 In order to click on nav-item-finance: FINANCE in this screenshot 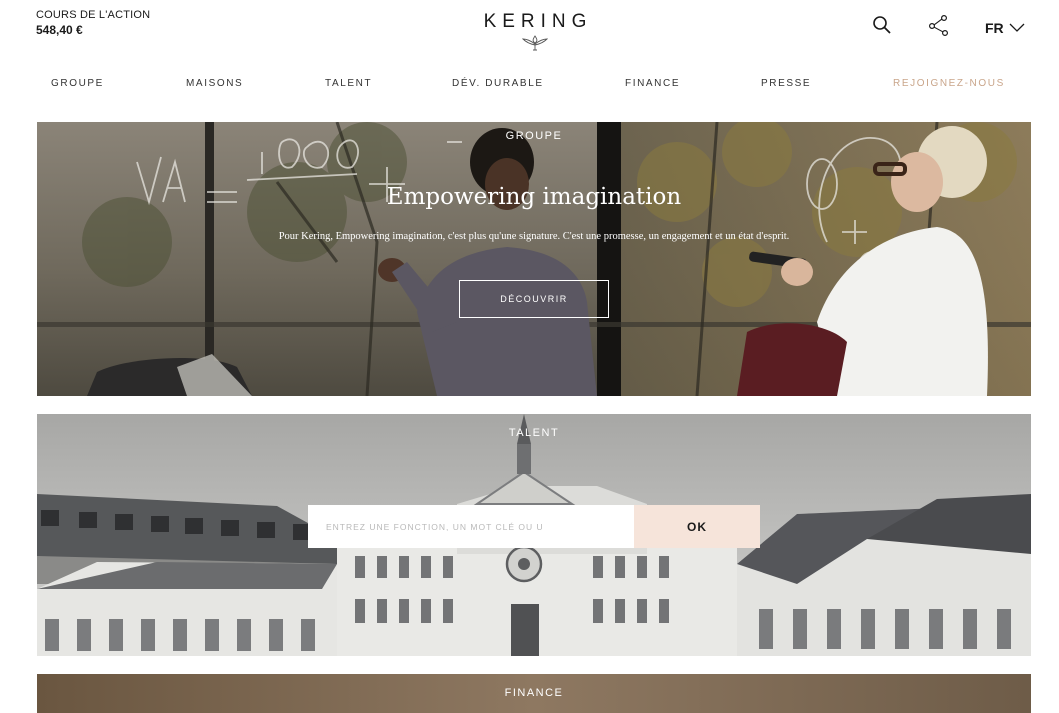, I will do `click(652, 83)`.